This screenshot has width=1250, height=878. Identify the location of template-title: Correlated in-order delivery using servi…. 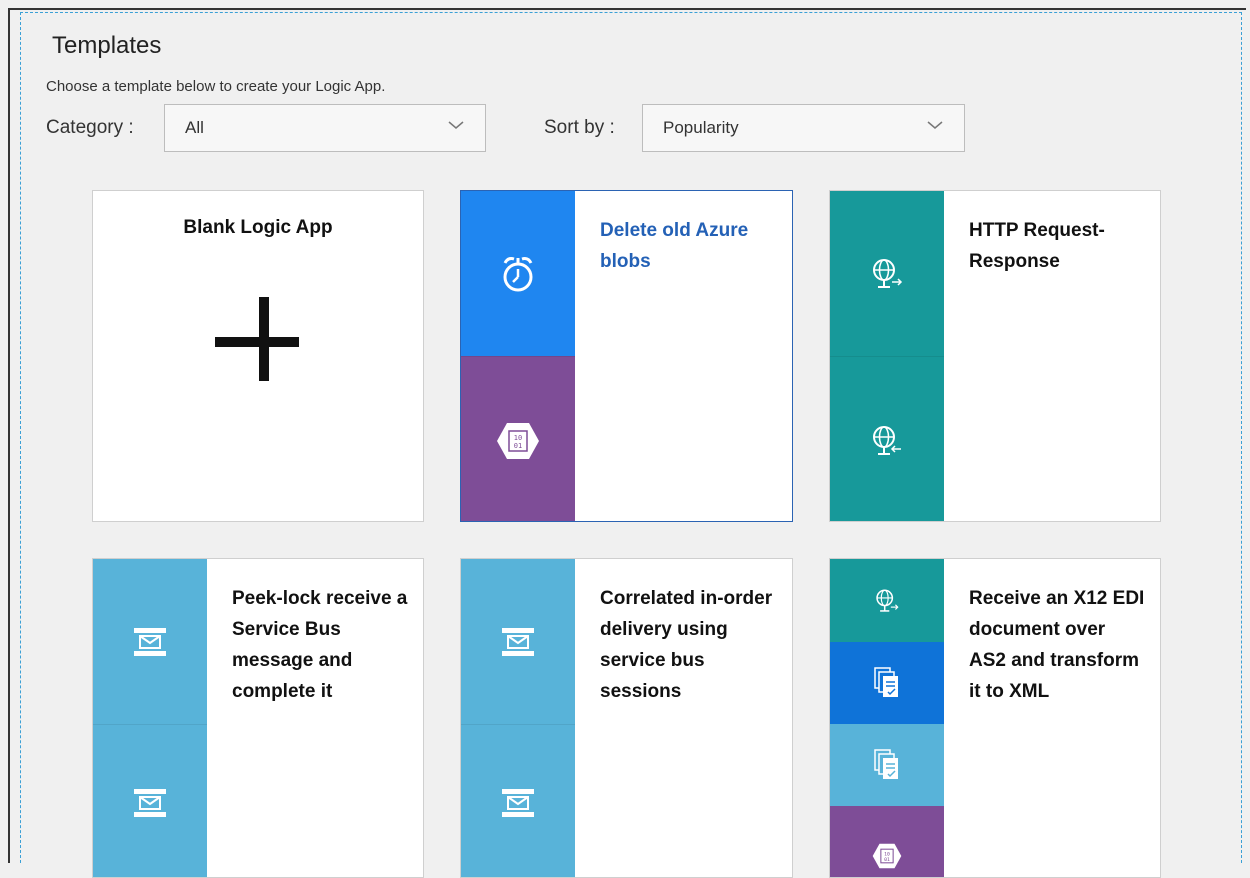
(686, 645).